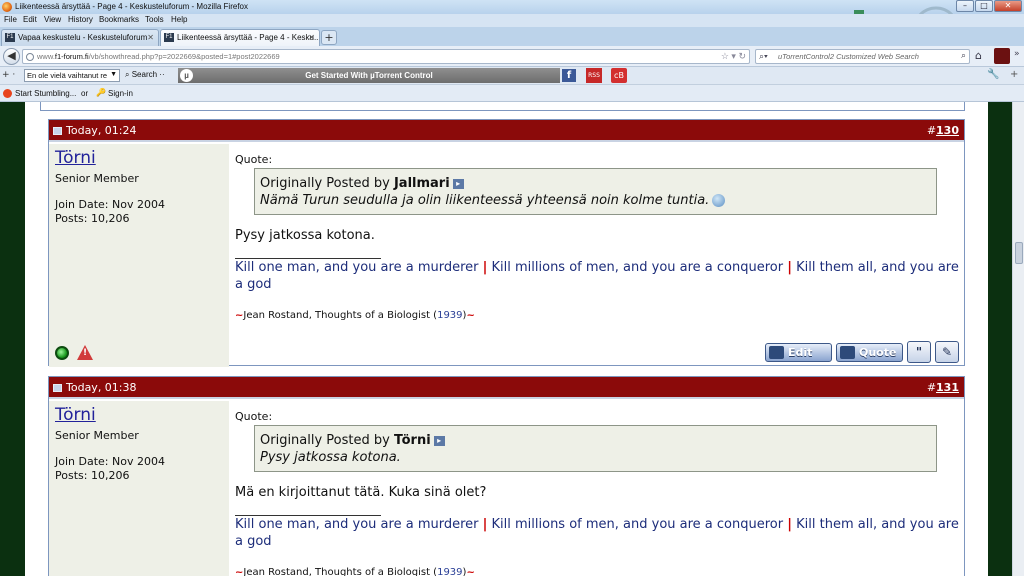 The height and width of the screenshot is (576, 1024). Describe the element at coordinates (85, 352) in the screenshot. I see `report-post-icon` at that location.